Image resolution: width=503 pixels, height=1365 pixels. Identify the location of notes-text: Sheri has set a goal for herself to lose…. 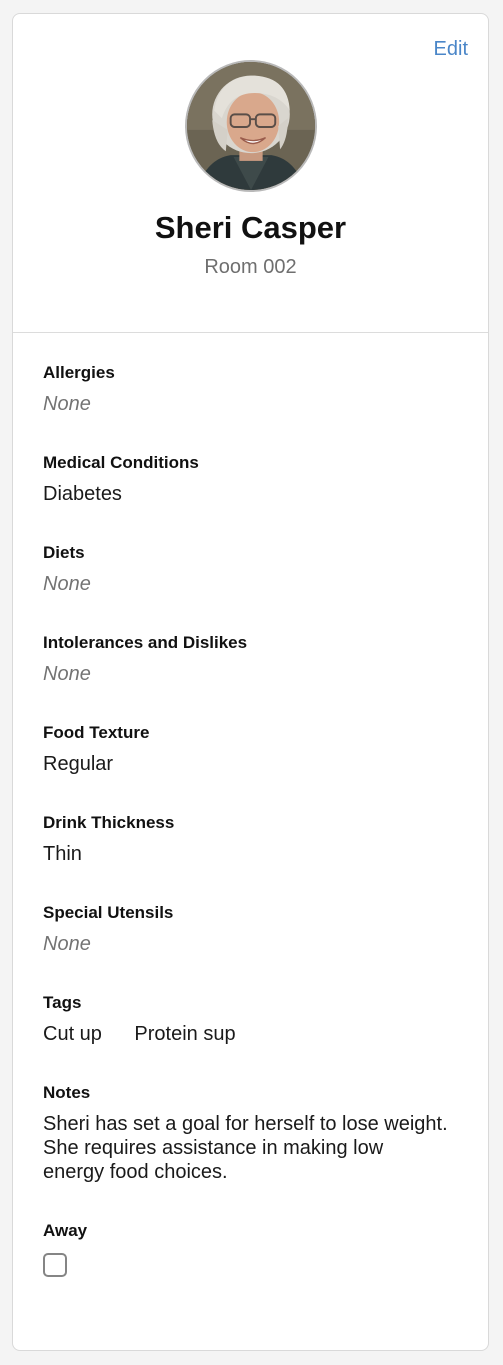
(245, 1148).